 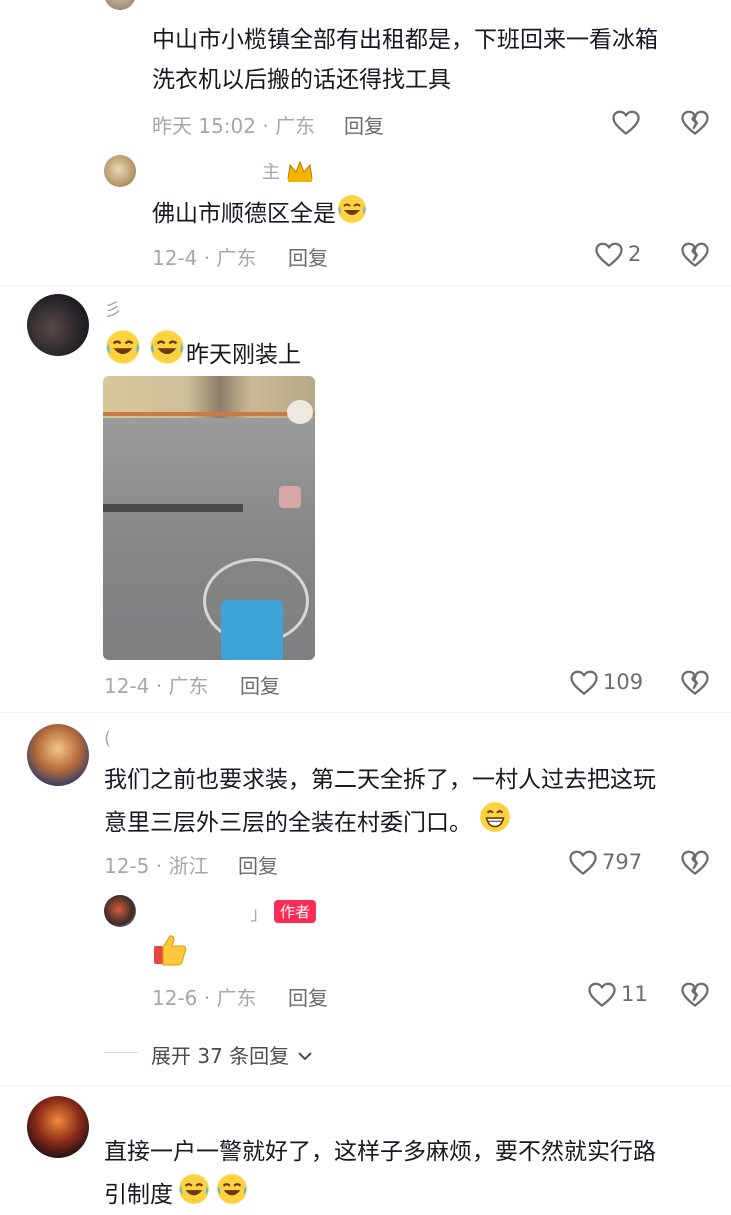 I want to click on comment-meta: 12-5 · 浙江, so click(x=156, y=866).